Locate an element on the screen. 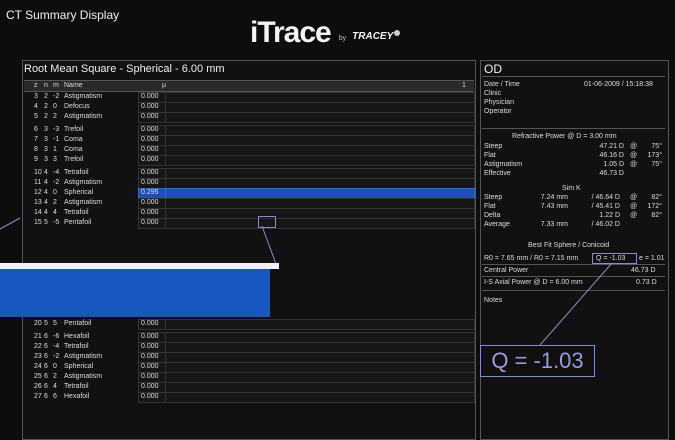  callout-line-left is located at coordinates (10, 223).